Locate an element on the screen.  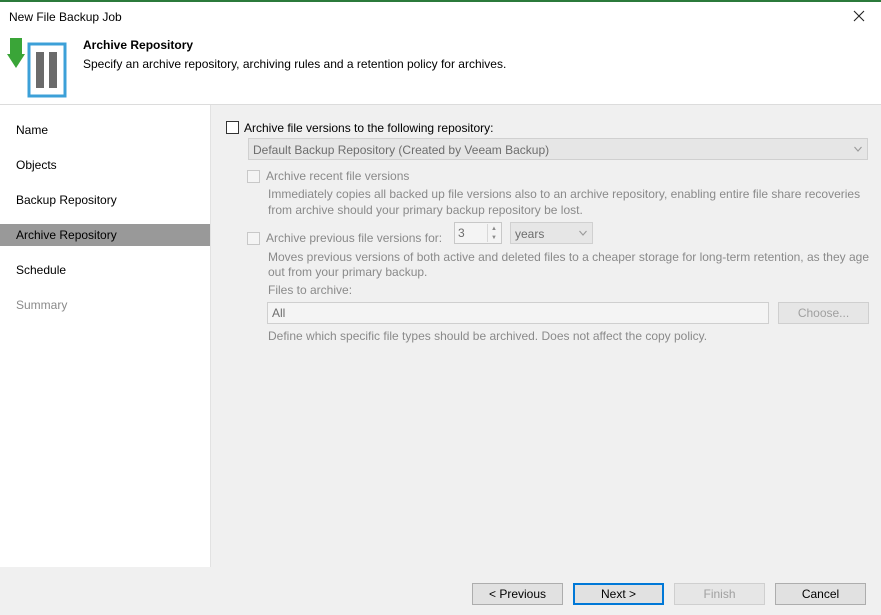
archive-previous-label: Archive previous file versions for: is located at coordinates (354, 238).